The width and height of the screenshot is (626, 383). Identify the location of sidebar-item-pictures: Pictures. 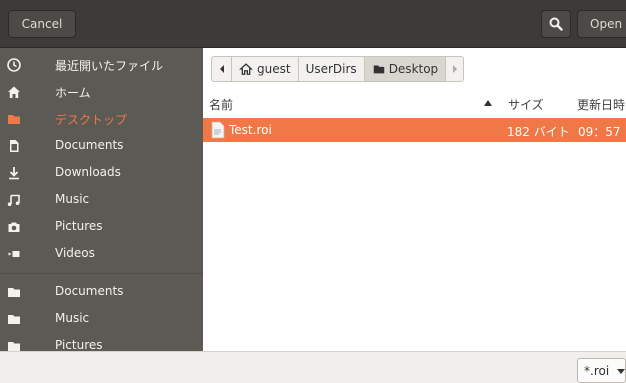
(101, 227).